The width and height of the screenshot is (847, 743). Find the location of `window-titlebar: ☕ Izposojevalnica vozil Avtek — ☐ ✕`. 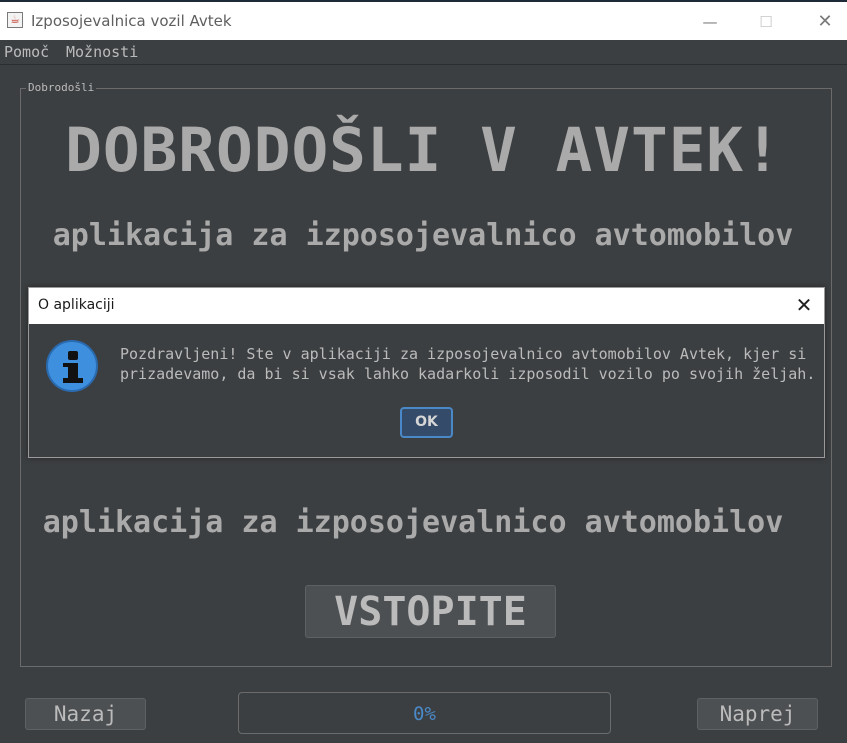

window-titlebar: ☕ Izposojevalnica vozil Avtek — ☐ ✕ is located at coordinates (423, 20).